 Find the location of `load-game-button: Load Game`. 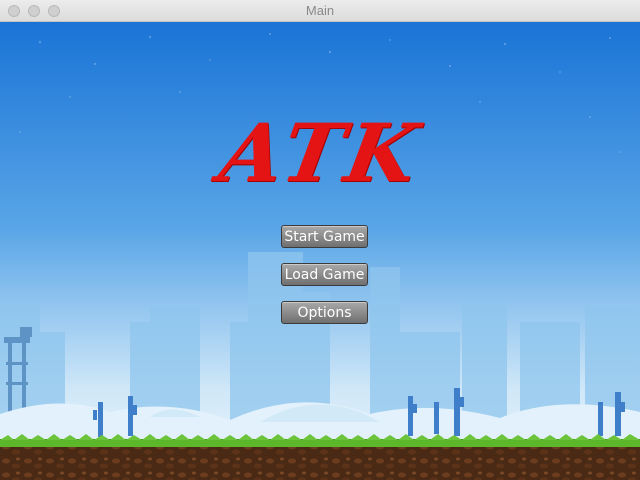

load-game-button: Load Game is located at coordinates (324, 274).